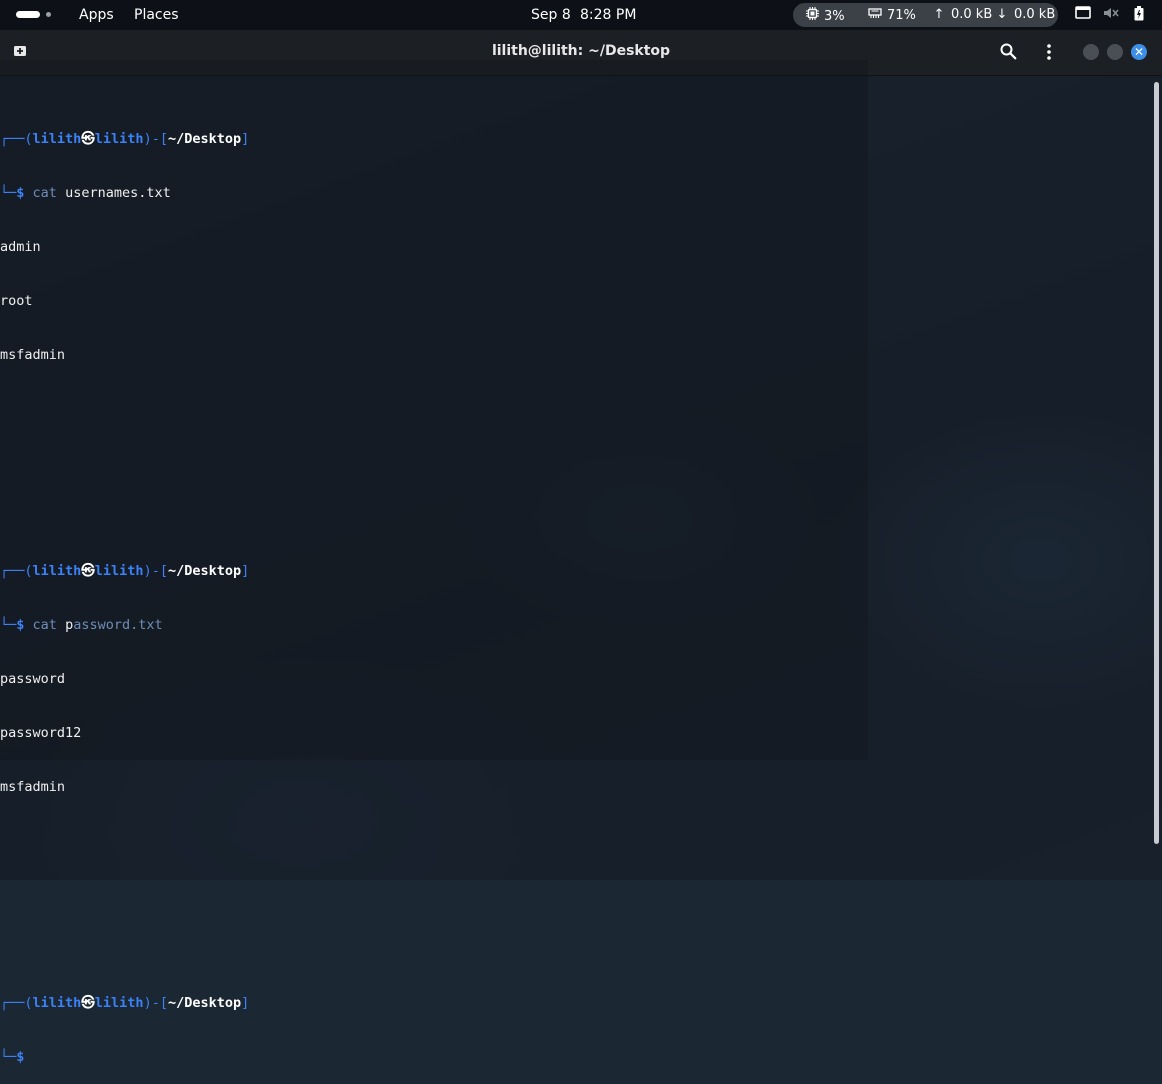 The width and height of the screenshot is (1162, 1084). What do you see at coordinates (1009, 52) in the screenshot?
I see `search-icon` at bounding box center [1009, 52].